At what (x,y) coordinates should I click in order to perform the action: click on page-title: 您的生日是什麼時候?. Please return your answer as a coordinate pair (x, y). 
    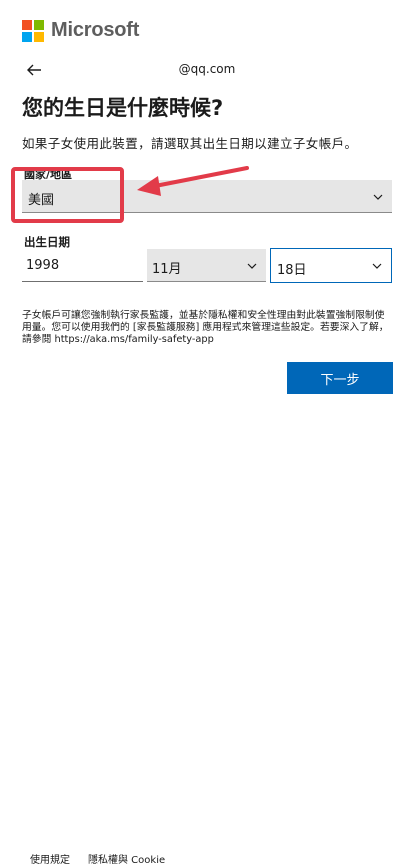
    Looking at the image, I should click on (123, 108).